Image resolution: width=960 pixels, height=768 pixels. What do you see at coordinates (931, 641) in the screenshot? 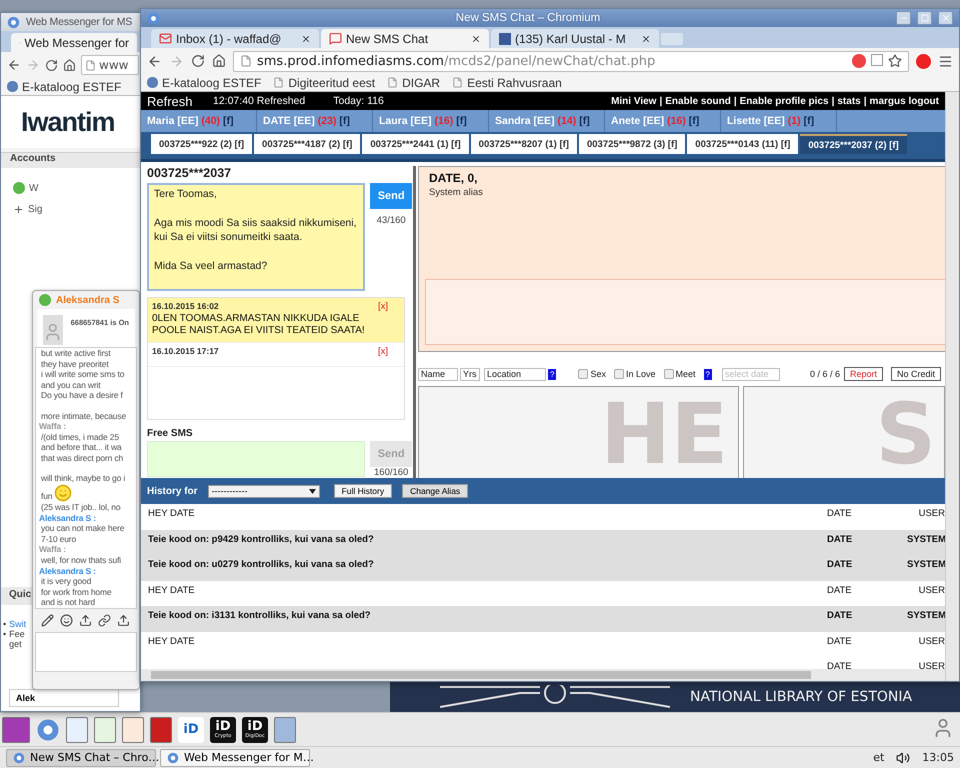
I see `history-user: USER` at bounding box center [931, 641].